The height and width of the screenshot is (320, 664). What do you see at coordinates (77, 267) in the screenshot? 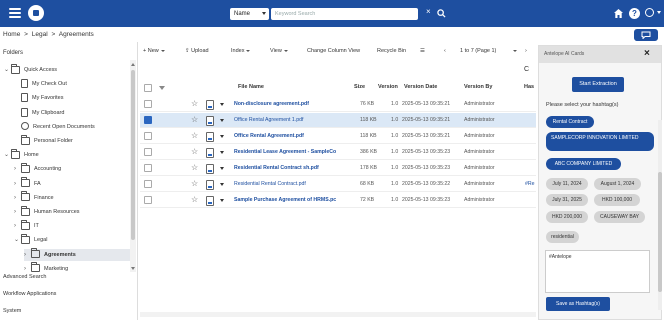
I see `folder-tree-item: › Marketing` at bounding box center [77, 267].